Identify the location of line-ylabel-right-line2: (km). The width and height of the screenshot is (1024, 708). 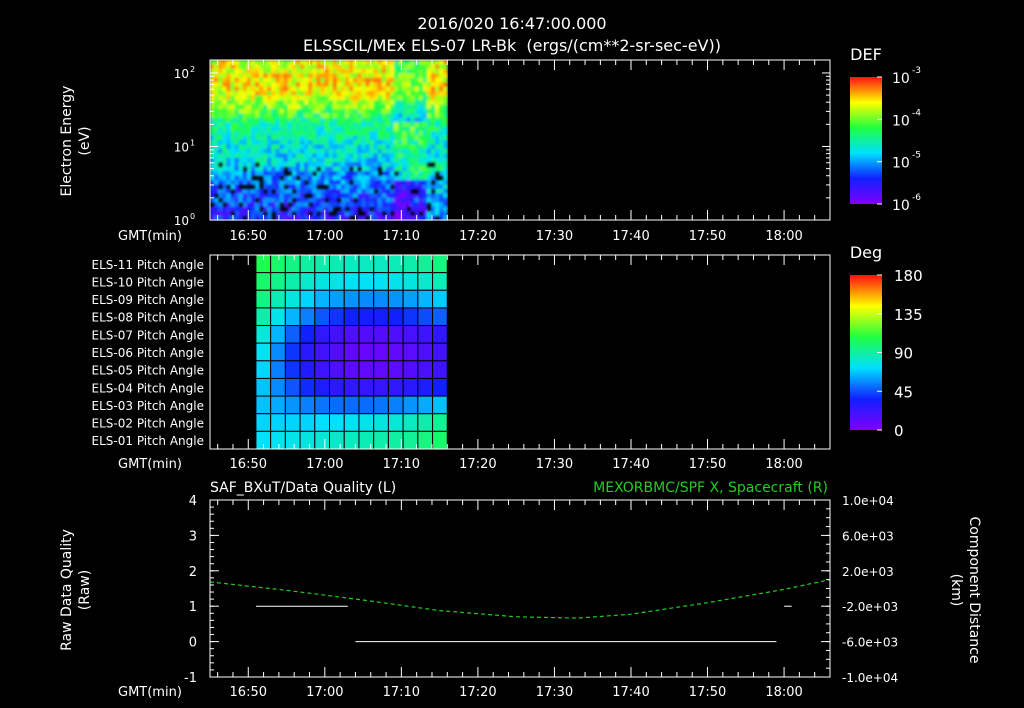
(956, 590).